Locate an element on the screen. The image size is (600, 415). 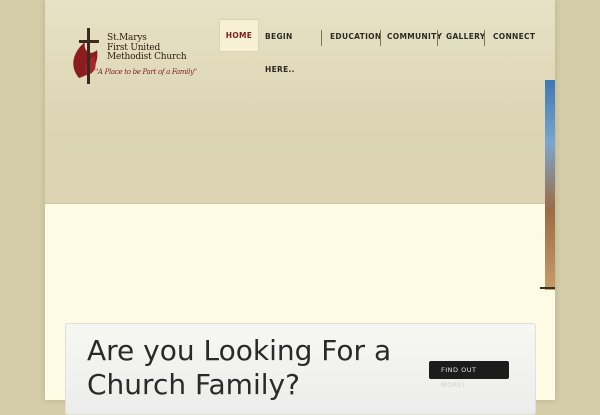
nav-education: EDUCATION is located at coordinates (355, 36).